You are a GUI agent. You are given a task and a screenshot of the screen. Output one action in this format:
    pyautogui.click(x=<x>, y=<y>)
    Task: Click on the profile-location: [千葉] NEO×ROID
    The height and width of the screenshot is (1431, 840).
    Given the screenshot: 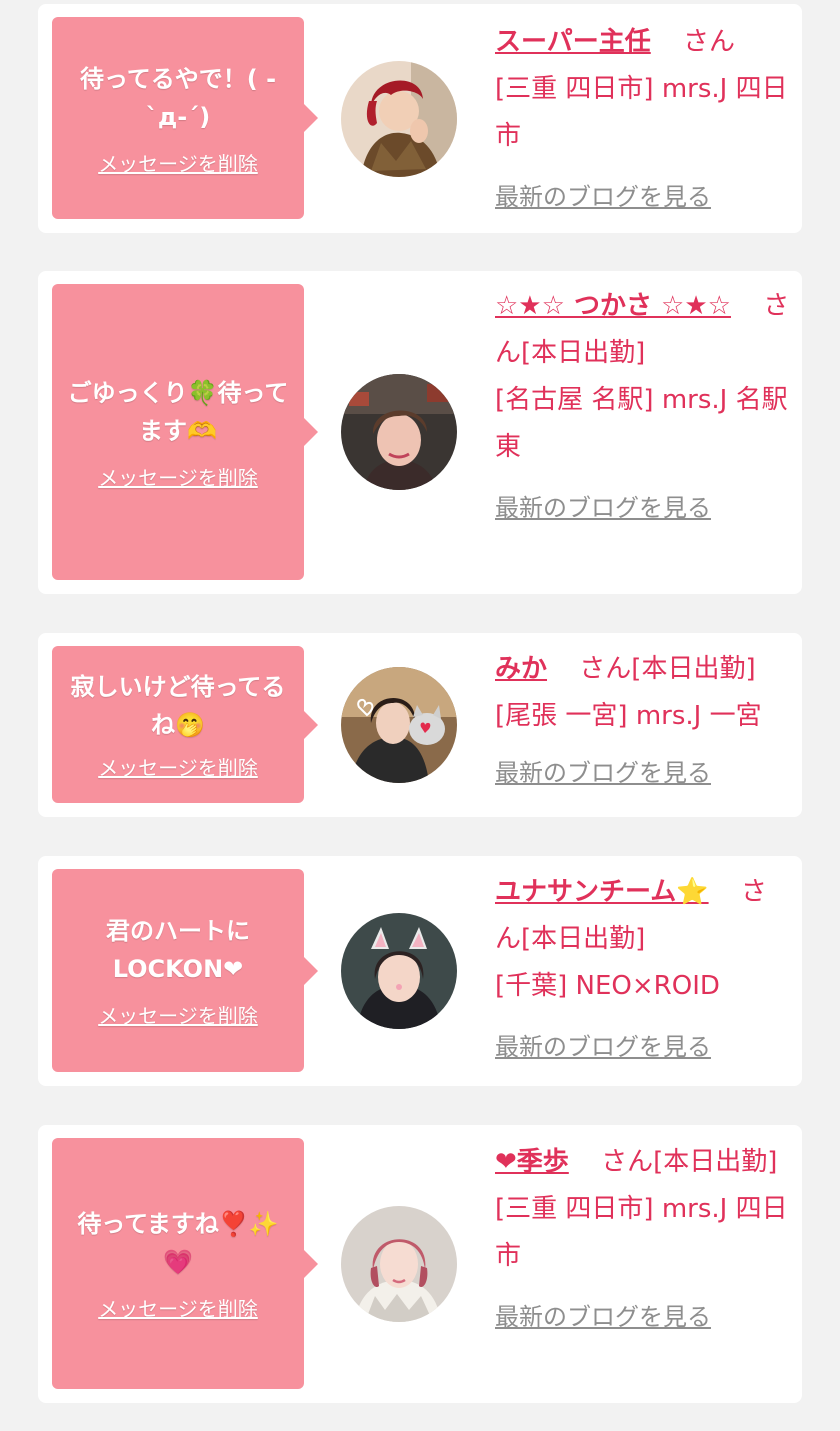 What is the action you would take?
    pyautogui.click(x=607, y=986)
    